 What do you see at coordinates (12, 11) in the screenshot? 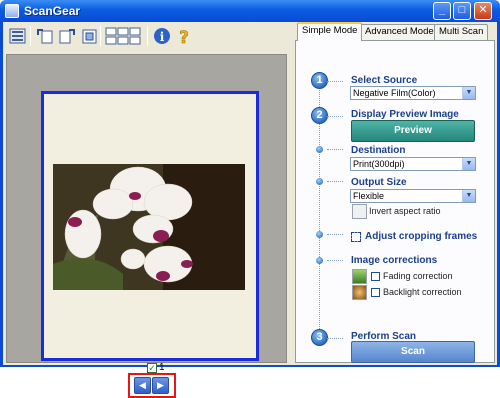
I see `app-icon` at bounding box center [12, 11].